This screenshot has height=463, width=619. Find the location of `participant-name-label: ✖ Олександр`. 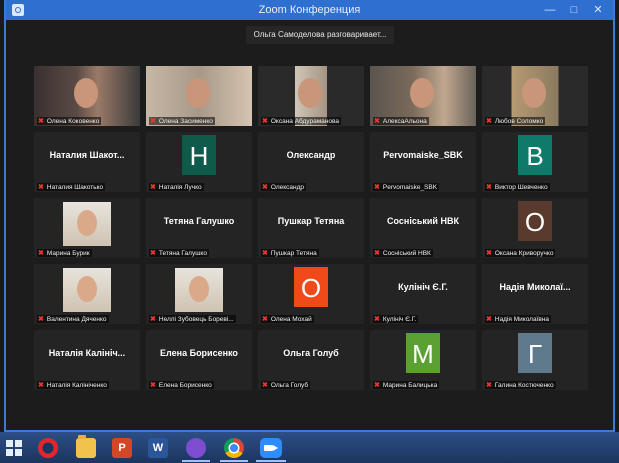

participant-name-label: ✖ Олександр is located at coordinates (284, 187).